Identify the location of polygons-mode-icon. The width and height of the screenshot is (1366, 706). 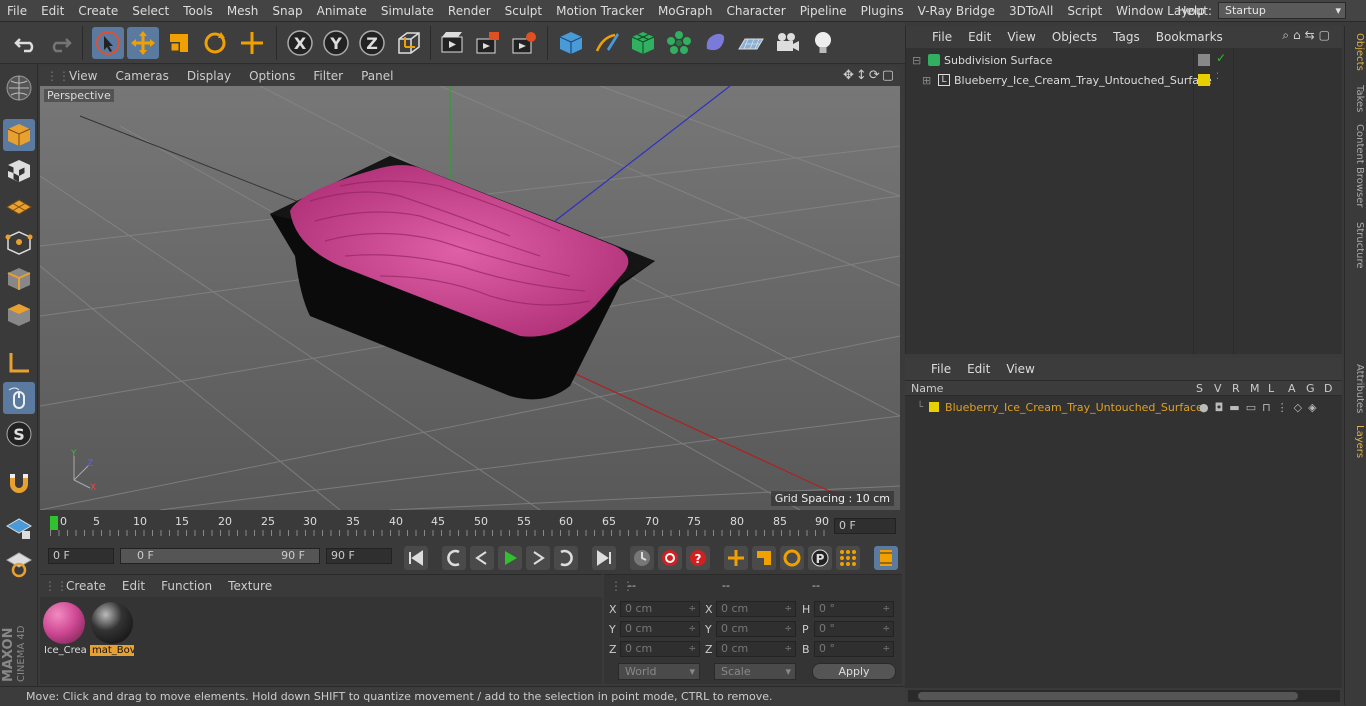
(19, 315).